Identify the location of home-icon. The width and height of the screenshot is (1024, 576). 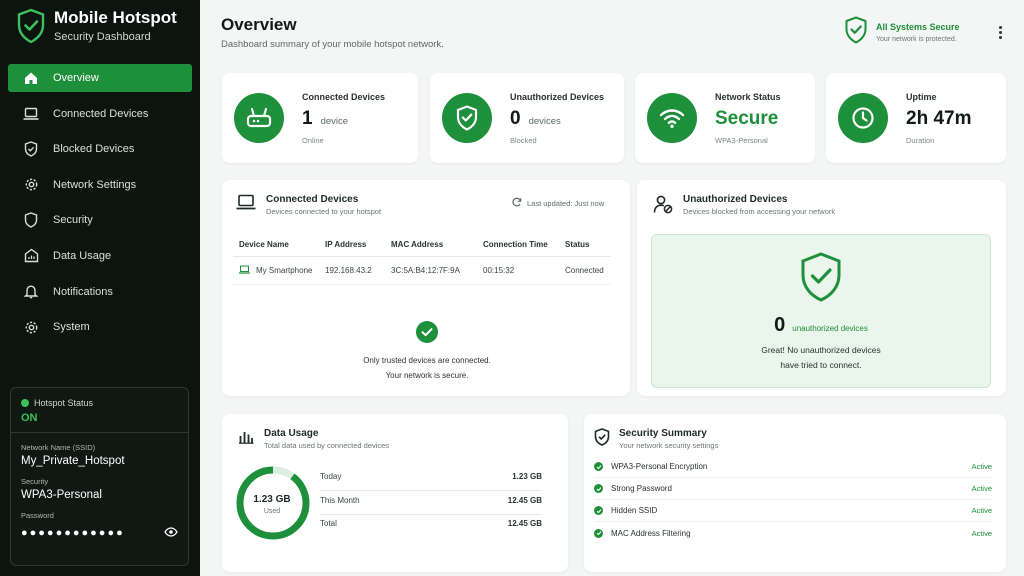
(31, 78).